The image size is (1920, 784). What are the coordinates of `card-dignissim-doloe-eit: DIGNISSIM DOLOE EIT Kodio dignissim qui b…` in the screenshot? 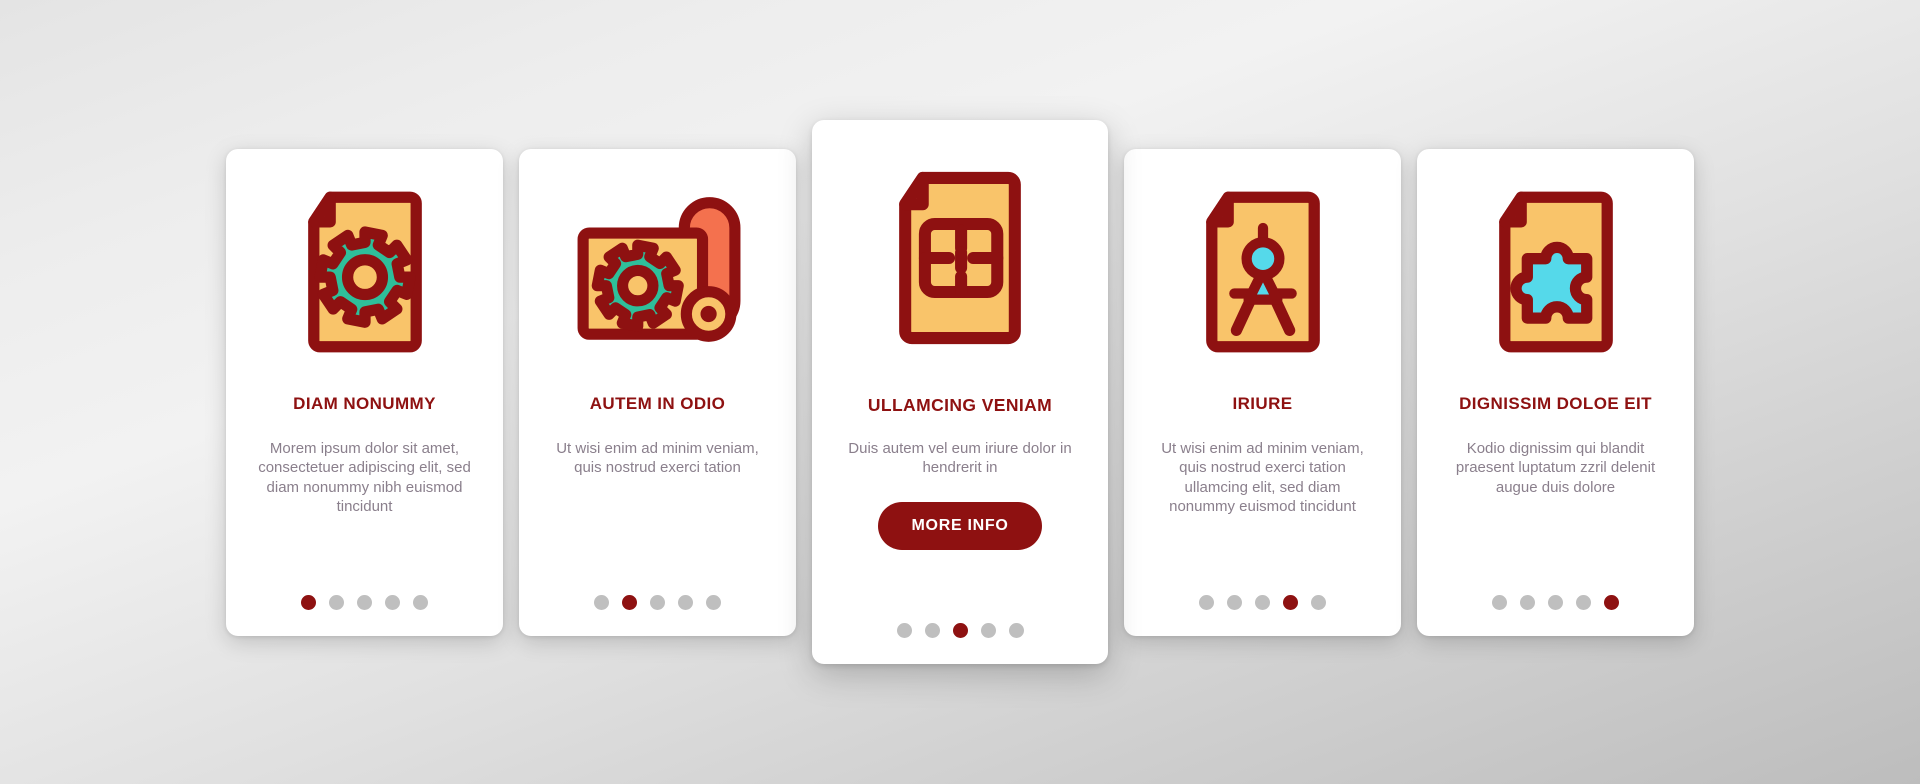 It's located at (1555, 392).